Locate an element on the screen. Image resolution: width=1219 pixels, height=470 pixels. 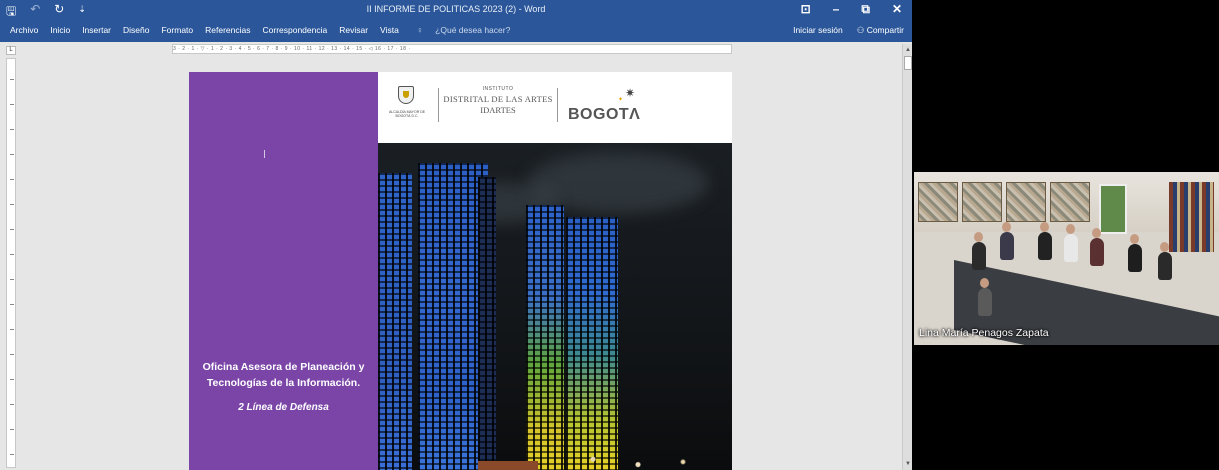
tab-diseno: Diseño is located at coordinates (136, 30).